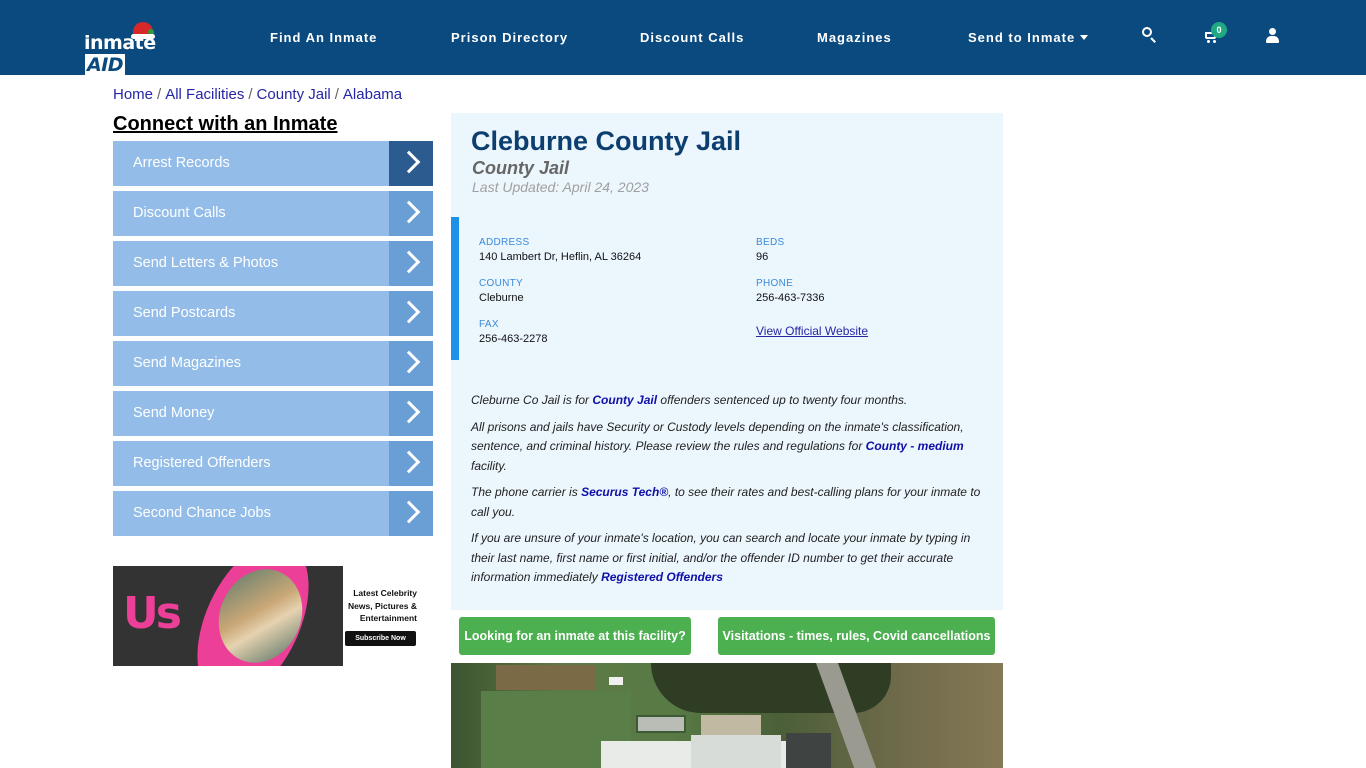  Describe the element at coordinates (513, 339) in the screenshot. I see `fax-value: 256-463-2278` at that location.